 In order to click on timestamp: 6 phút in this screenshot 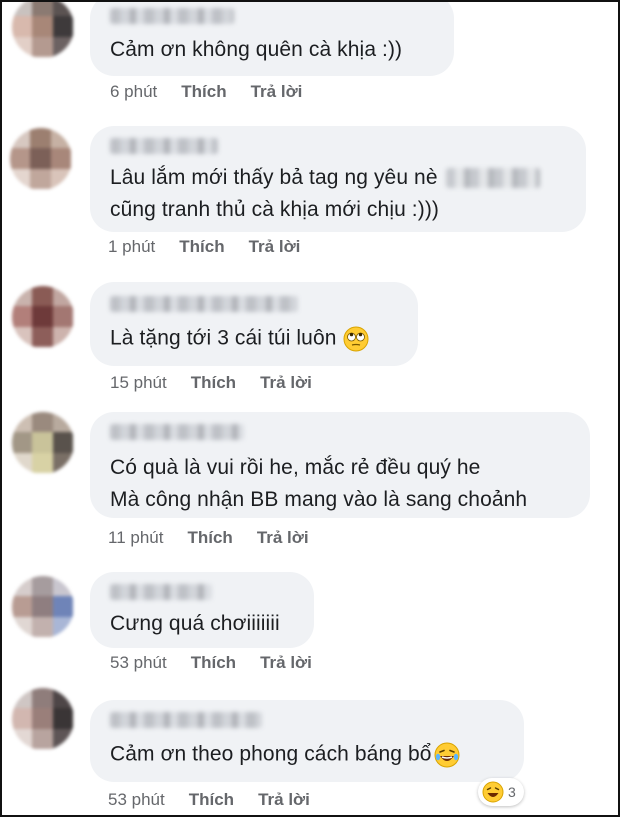, I will do `click(133, 92)`.